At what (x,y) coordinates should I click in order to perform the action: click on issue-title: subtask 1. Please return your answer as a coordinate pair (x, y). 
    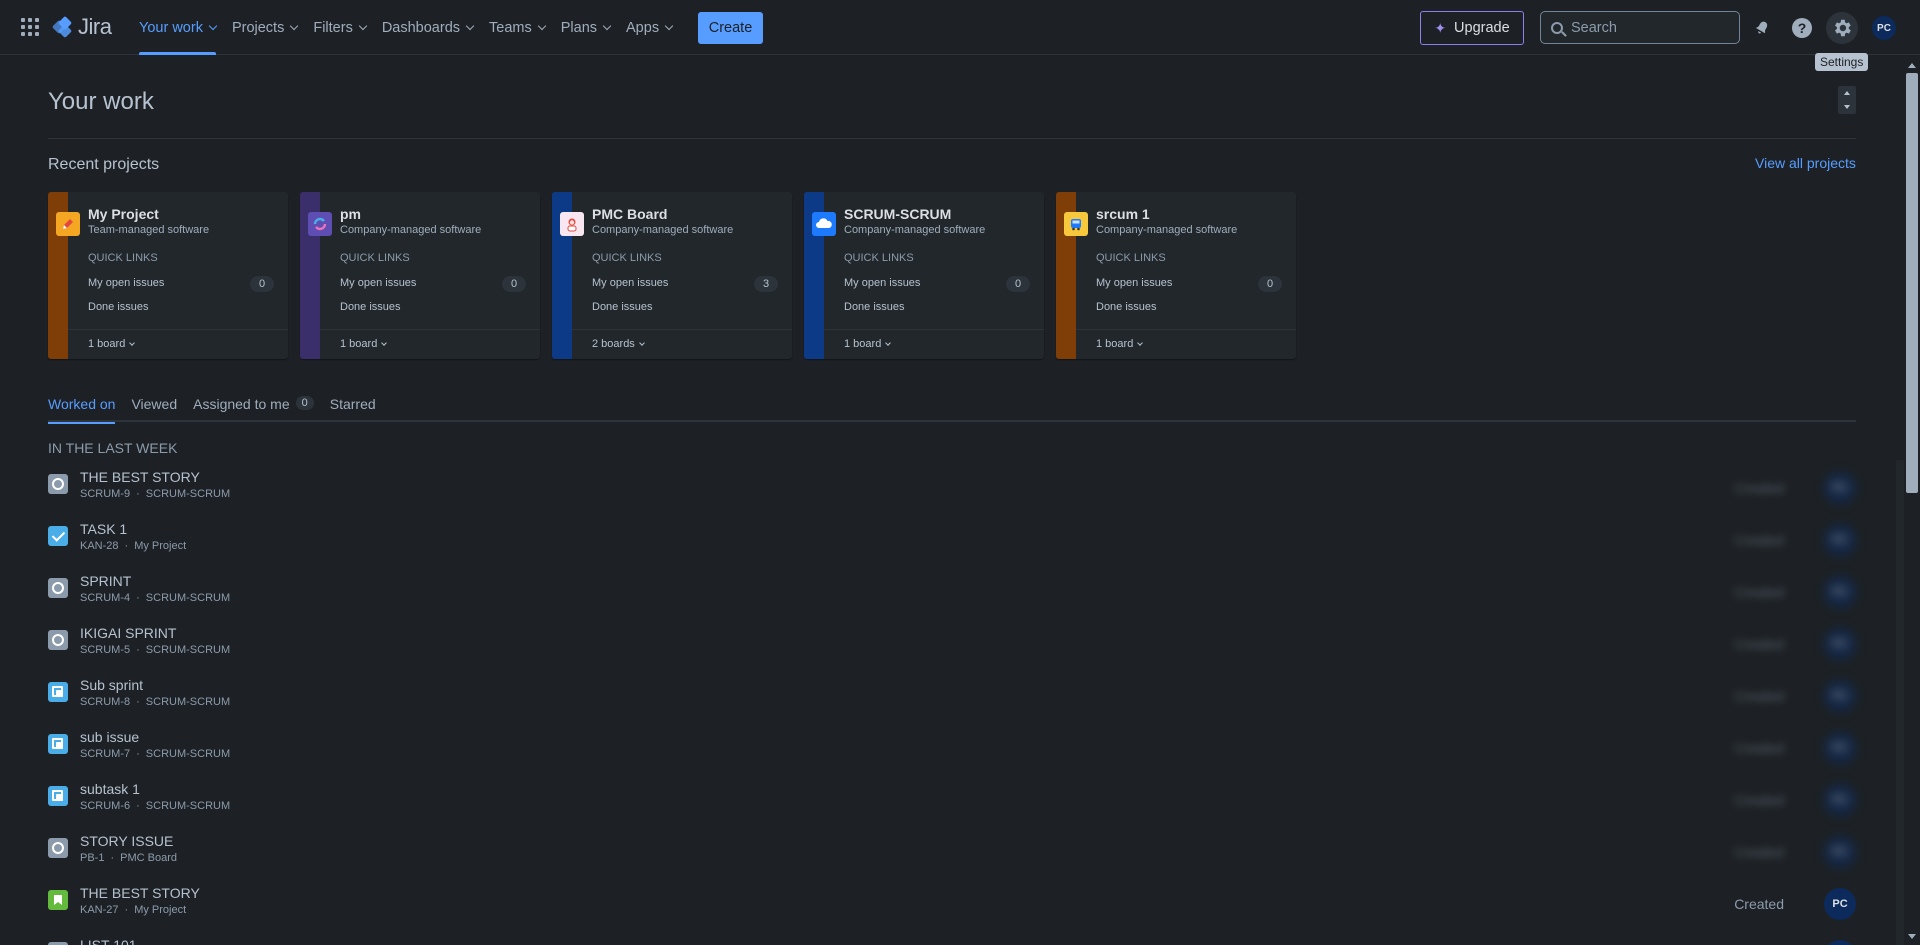
    Looking at the image, I should click on (110, 789).